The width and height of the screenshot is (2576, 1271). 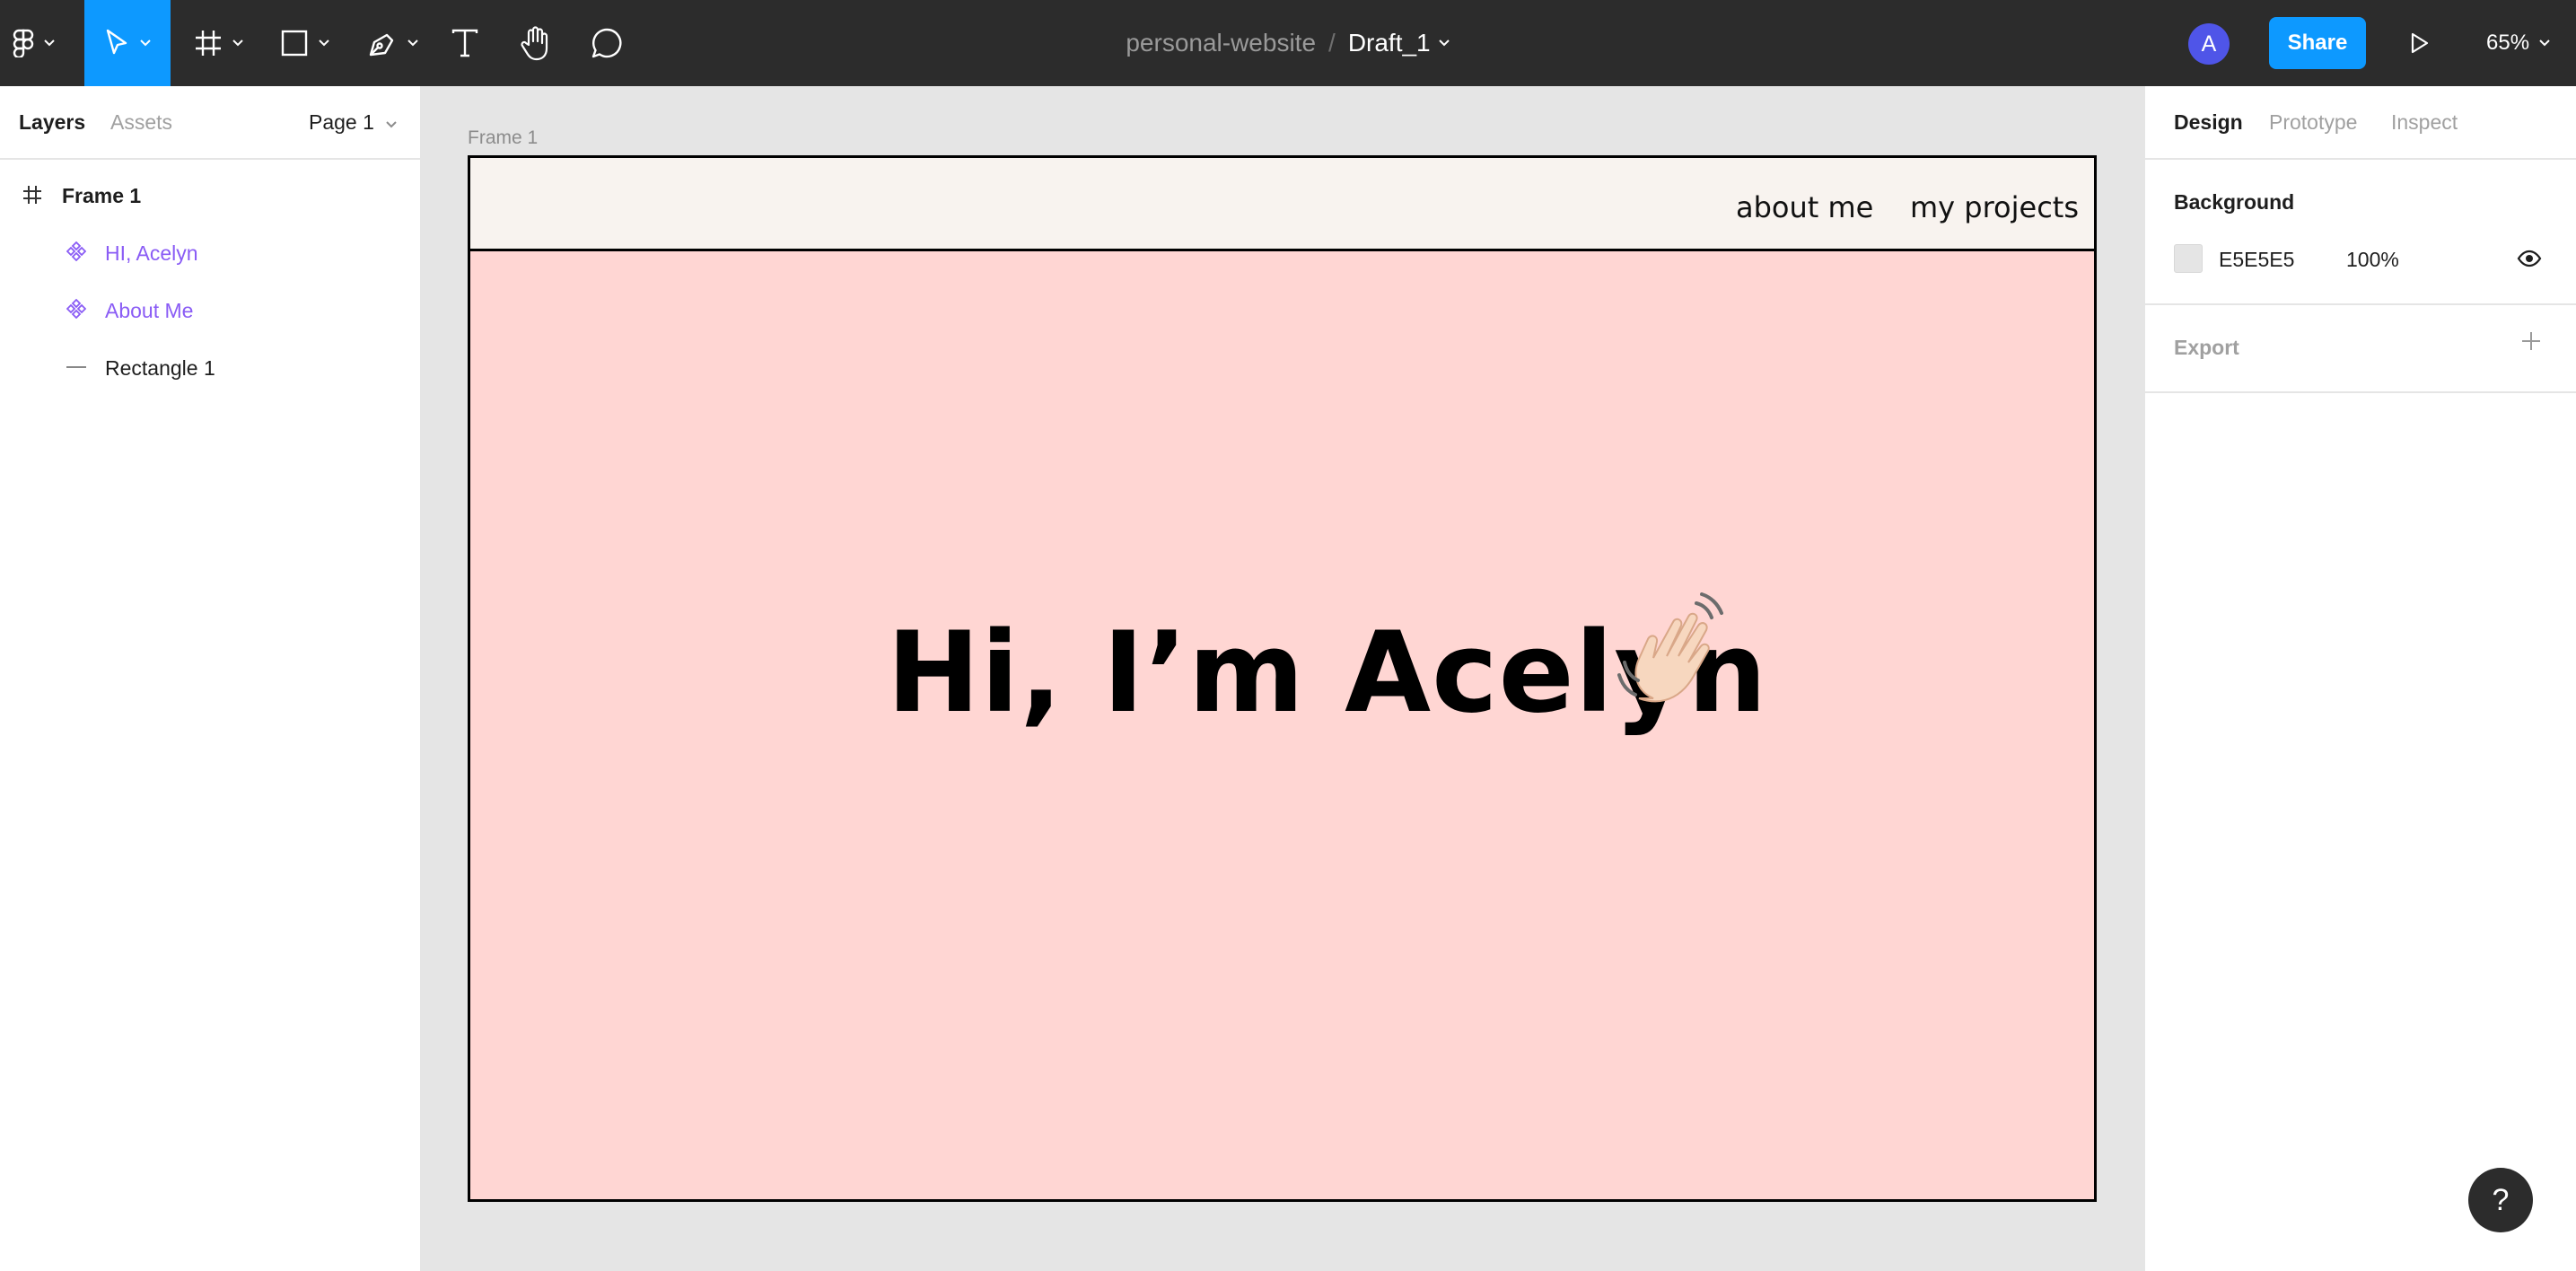 I want to click on frame-hash-icon, so click(x=208, y=43).